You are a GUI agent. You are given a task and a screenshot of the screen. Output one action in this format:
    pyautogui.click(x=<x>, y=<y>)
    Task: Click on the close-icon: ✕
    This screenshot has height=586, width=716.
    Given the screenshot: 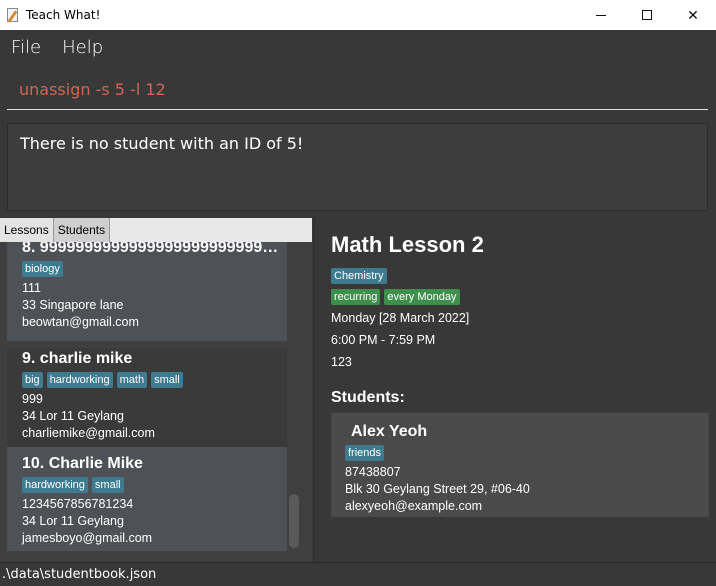 What is the action you would take?
    pyautogui.click(x=693, y=14)
    